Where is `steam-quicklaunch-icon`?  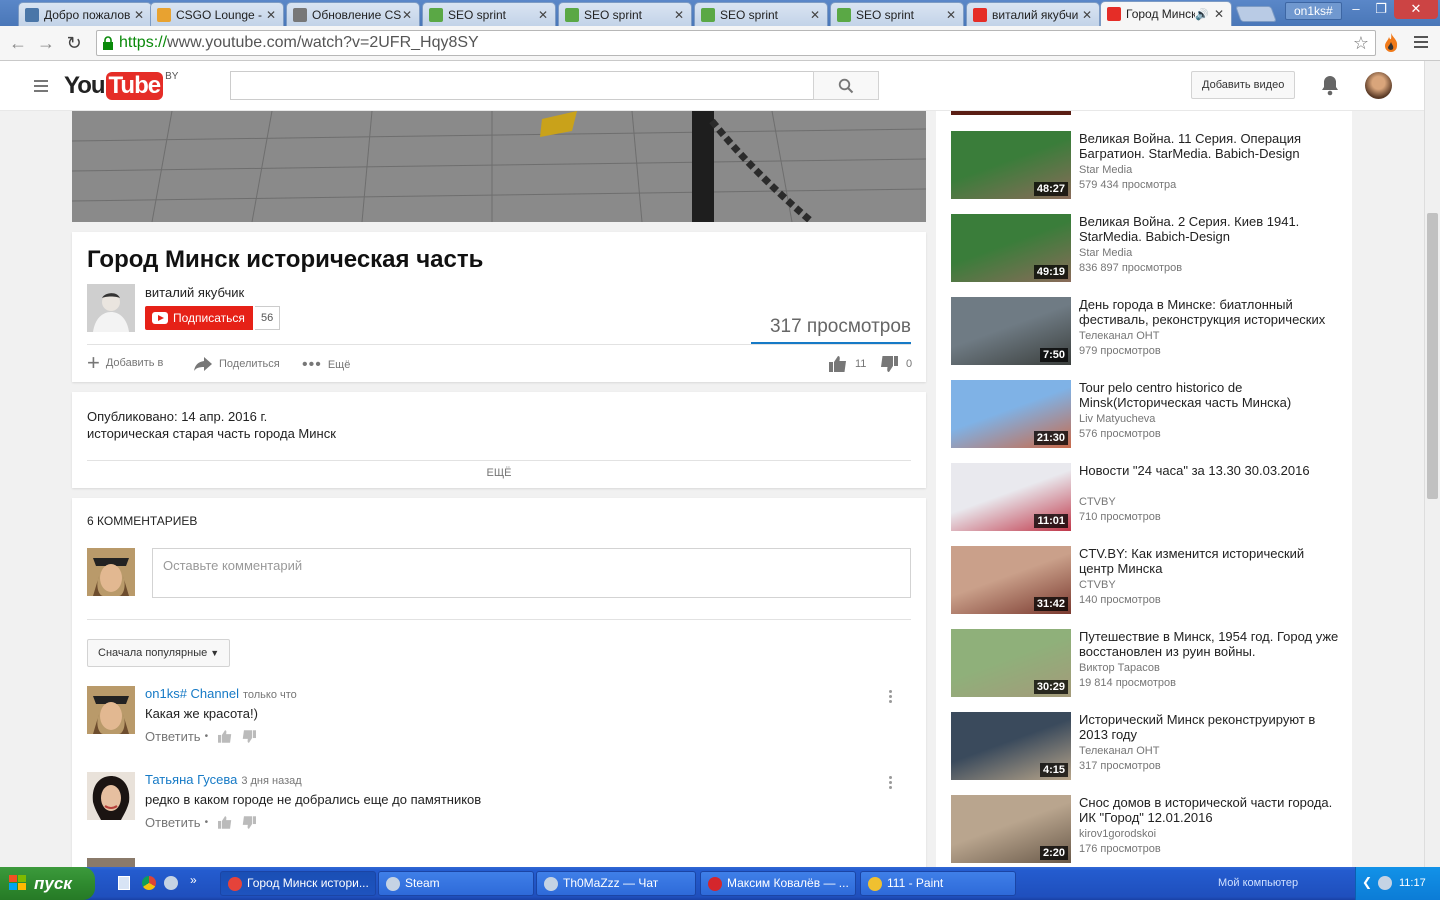 steam-quicklaunch-icon is located at coordinates (171, 883).